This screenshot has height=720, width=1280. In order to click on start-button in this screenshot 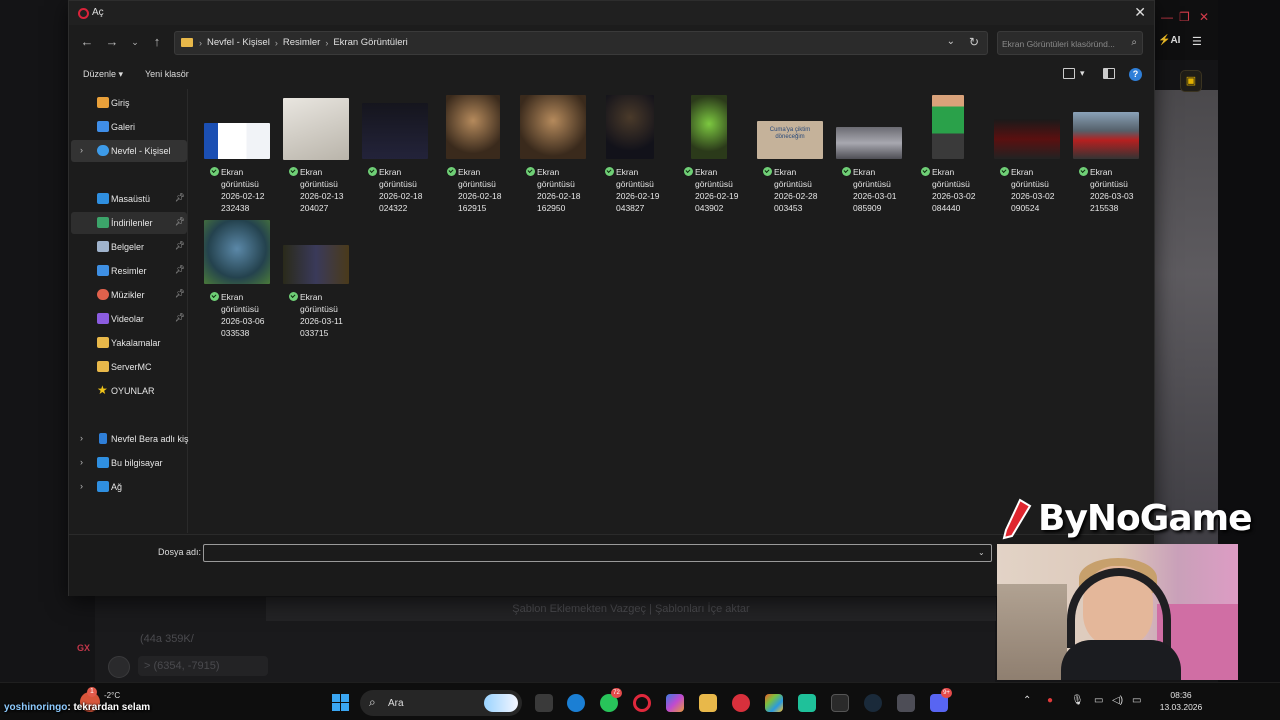, I will do `click(340, 702)`.